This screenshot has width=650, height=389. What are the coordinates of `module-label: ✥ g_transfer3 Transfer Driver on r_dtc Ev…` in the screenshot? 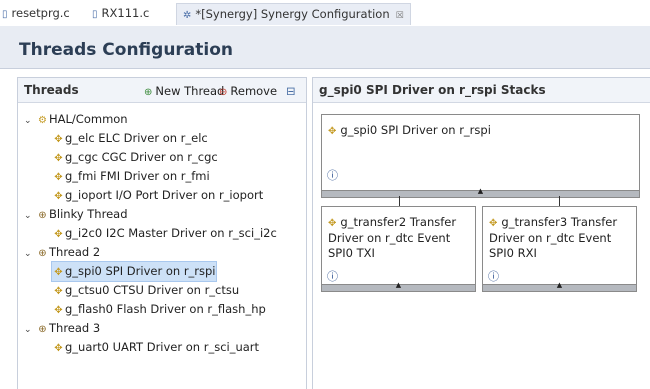 It's located at (553, 237).